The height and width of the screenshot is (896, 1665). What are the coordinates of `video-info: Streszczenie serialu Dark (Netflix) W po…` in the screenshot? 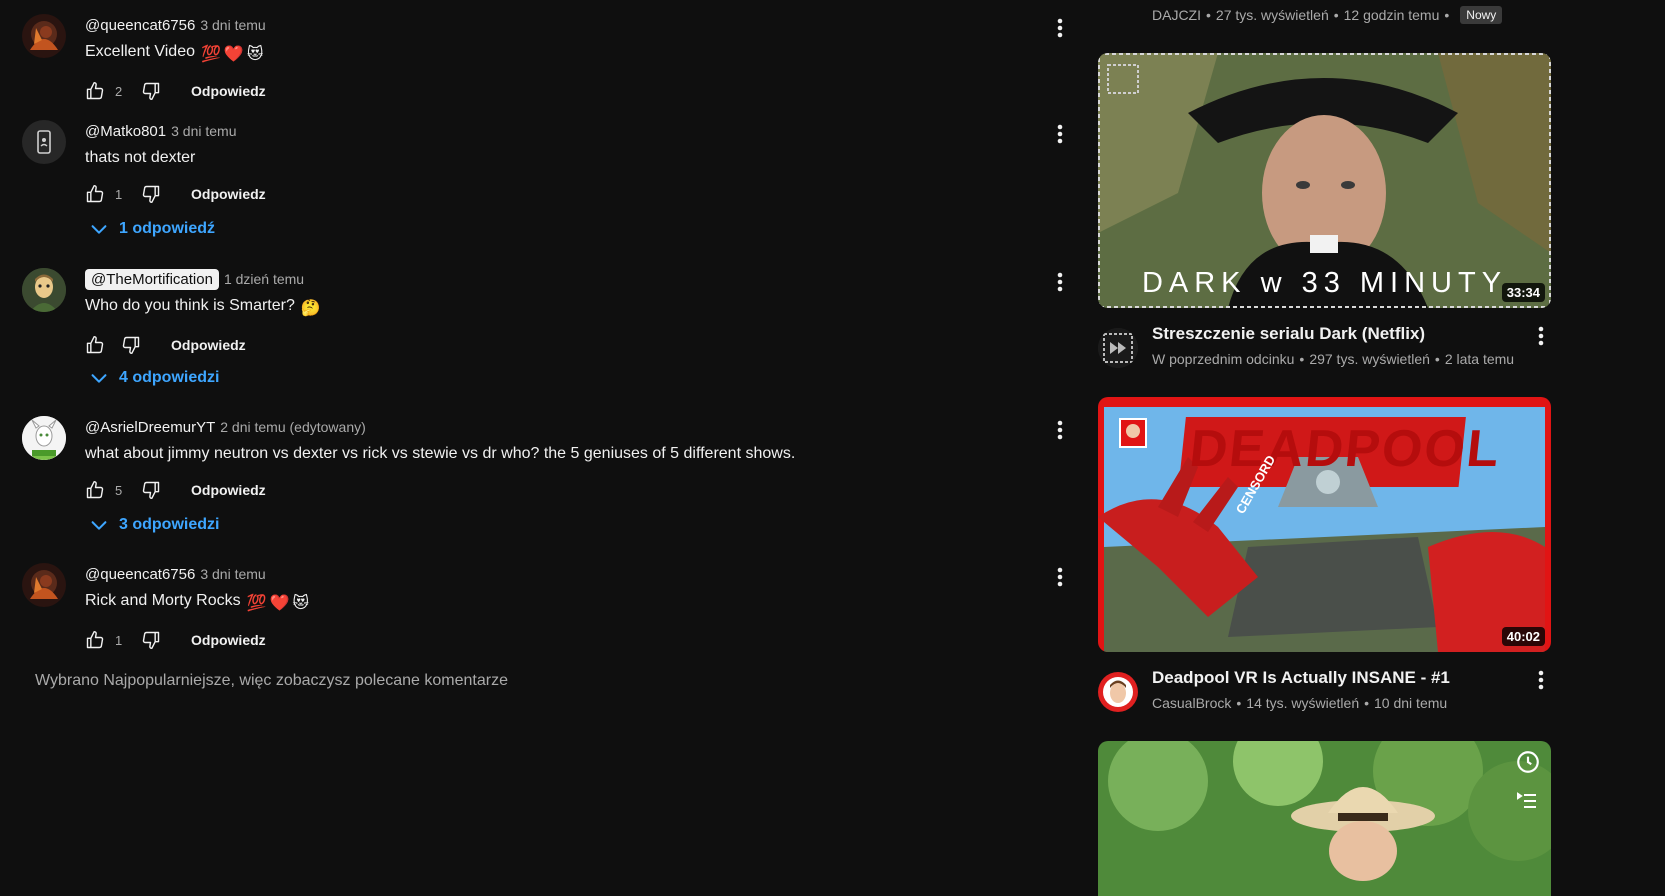 It's located at (1325, 359).